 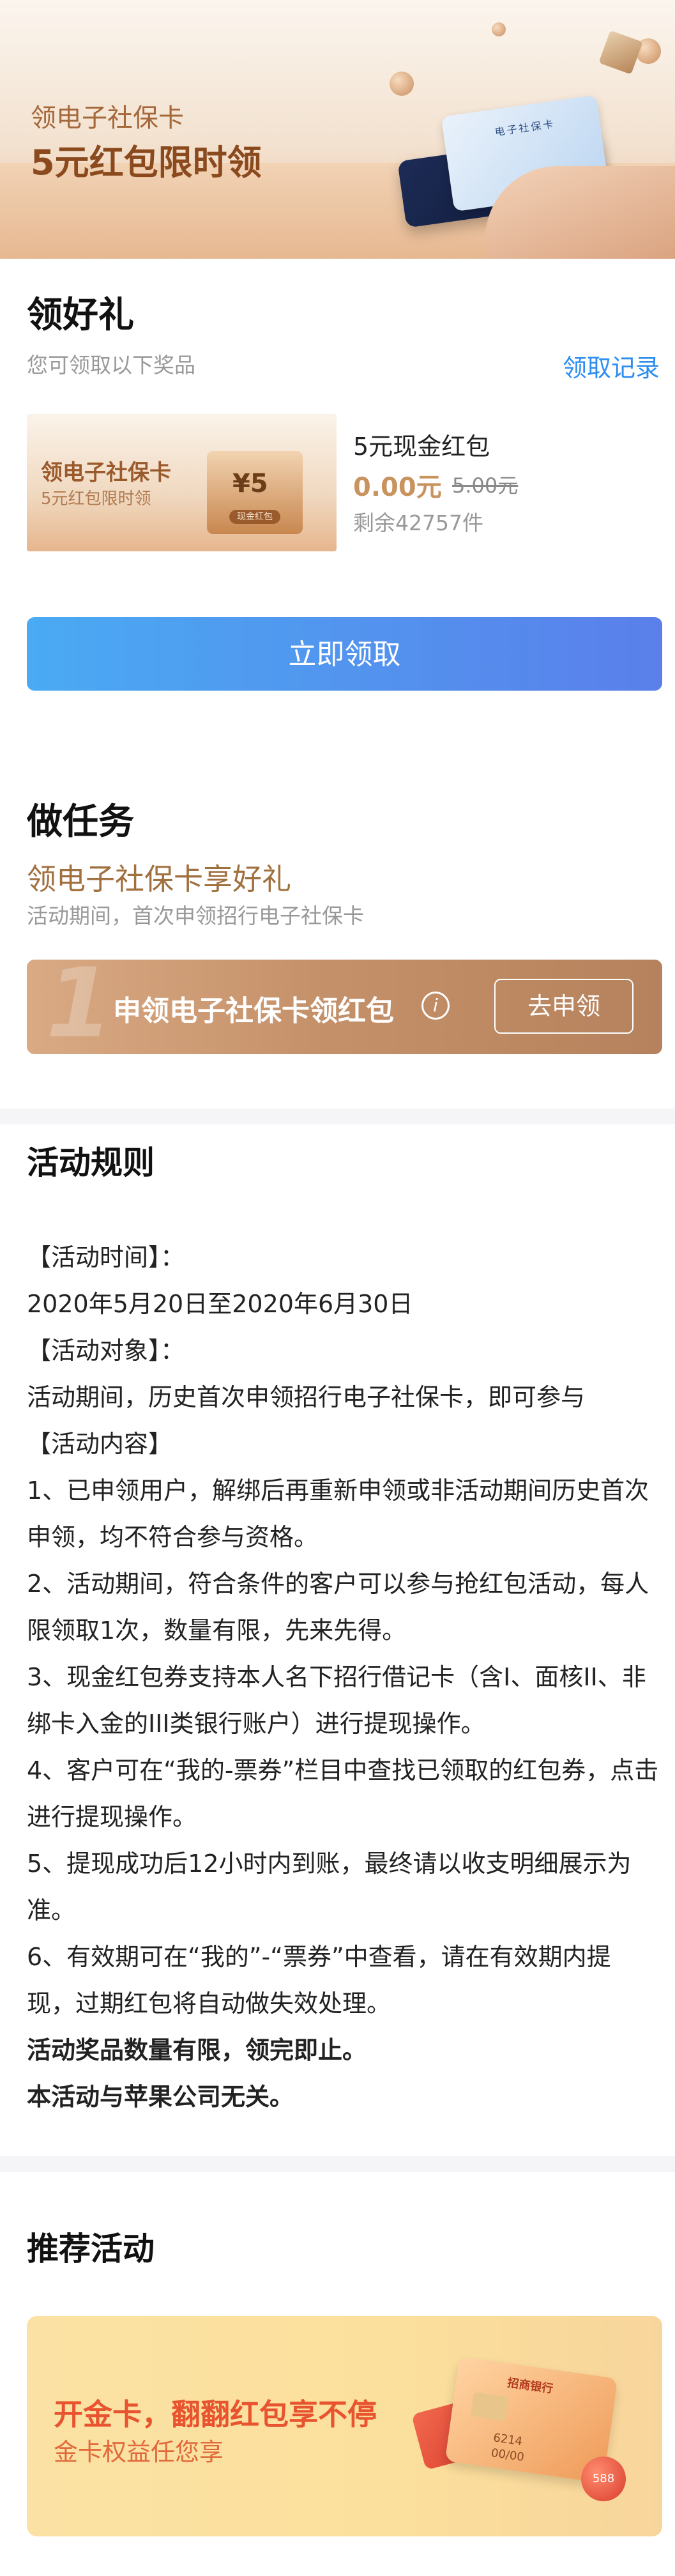 I want to click on card-expiry: 00/00, so click(x=508, y=2455).